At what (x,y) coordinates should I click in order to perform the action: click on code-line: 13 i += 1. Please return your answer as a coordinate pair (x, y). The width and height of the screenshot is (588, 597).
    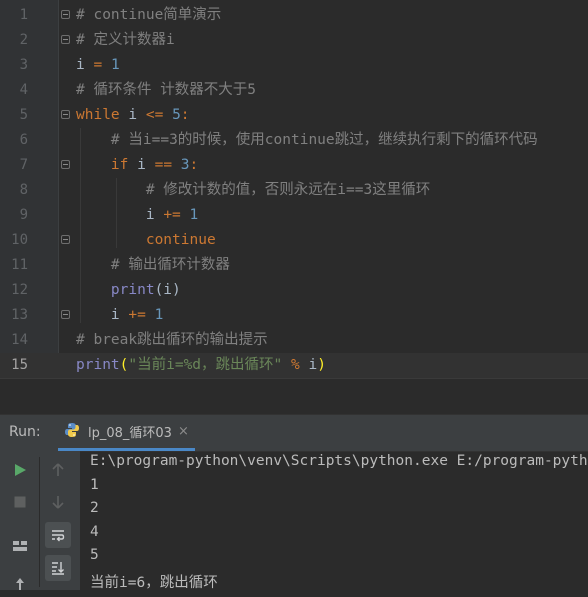
    Looking at the image, I should click on (294, 315).